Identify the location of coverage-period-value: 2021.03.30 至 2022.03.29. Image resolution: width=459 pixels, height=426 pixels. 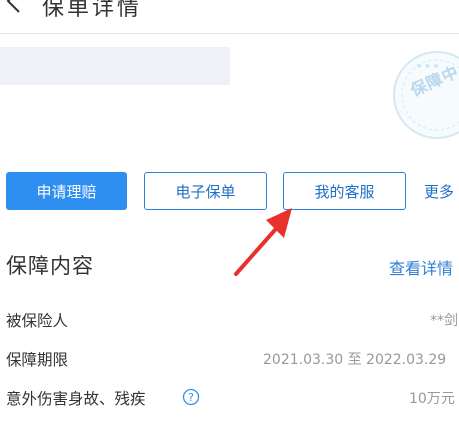
(355, 360).